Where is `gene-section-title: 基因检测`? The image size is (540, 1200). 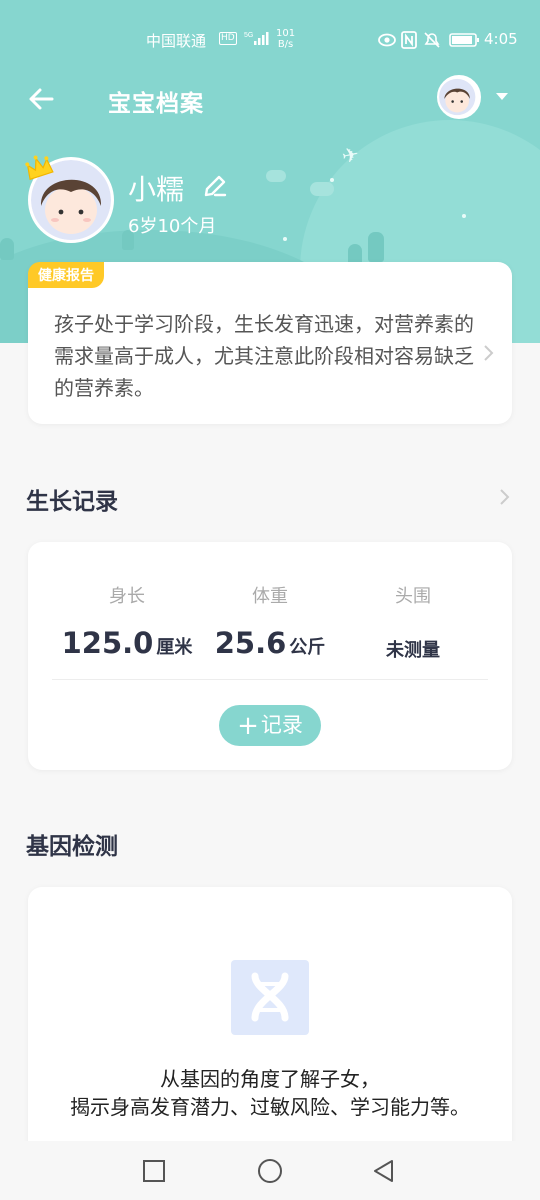 gene-section-title: 基因检测 is located at coordinates (72, 847).